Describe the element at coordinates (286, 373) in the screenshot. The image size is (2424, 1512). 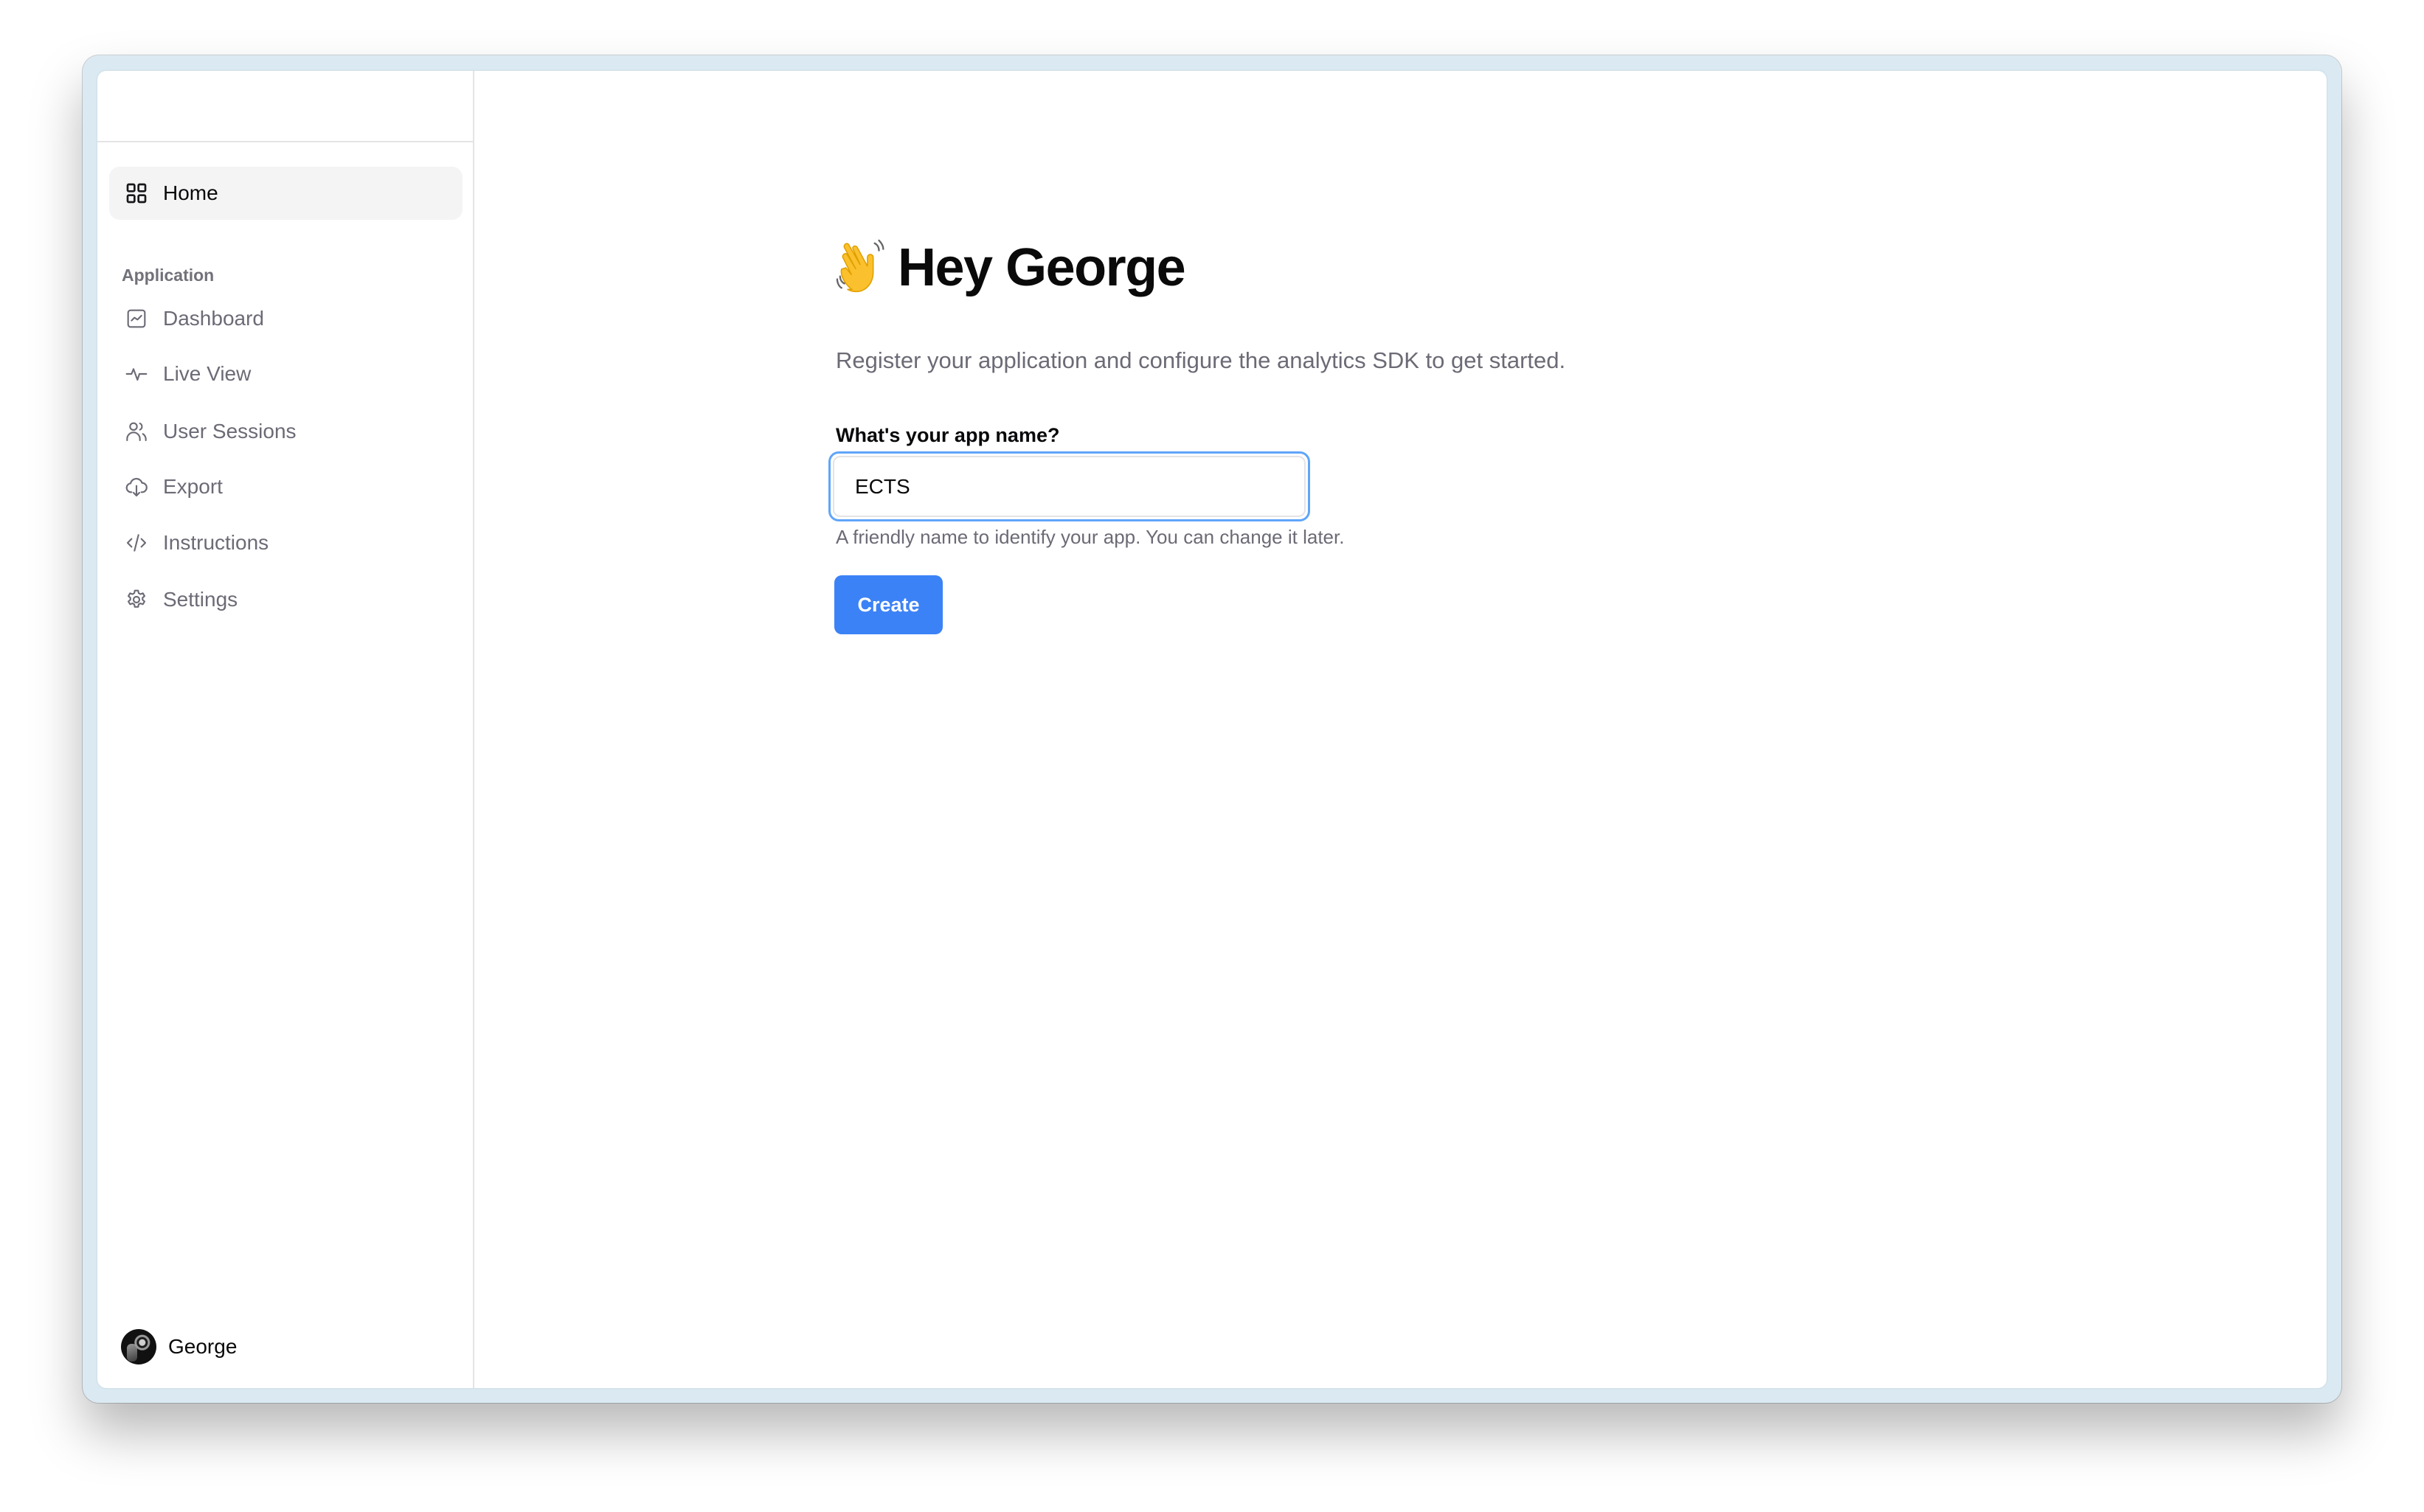
I see `sidebar-item-live-view: Live View` at that location.